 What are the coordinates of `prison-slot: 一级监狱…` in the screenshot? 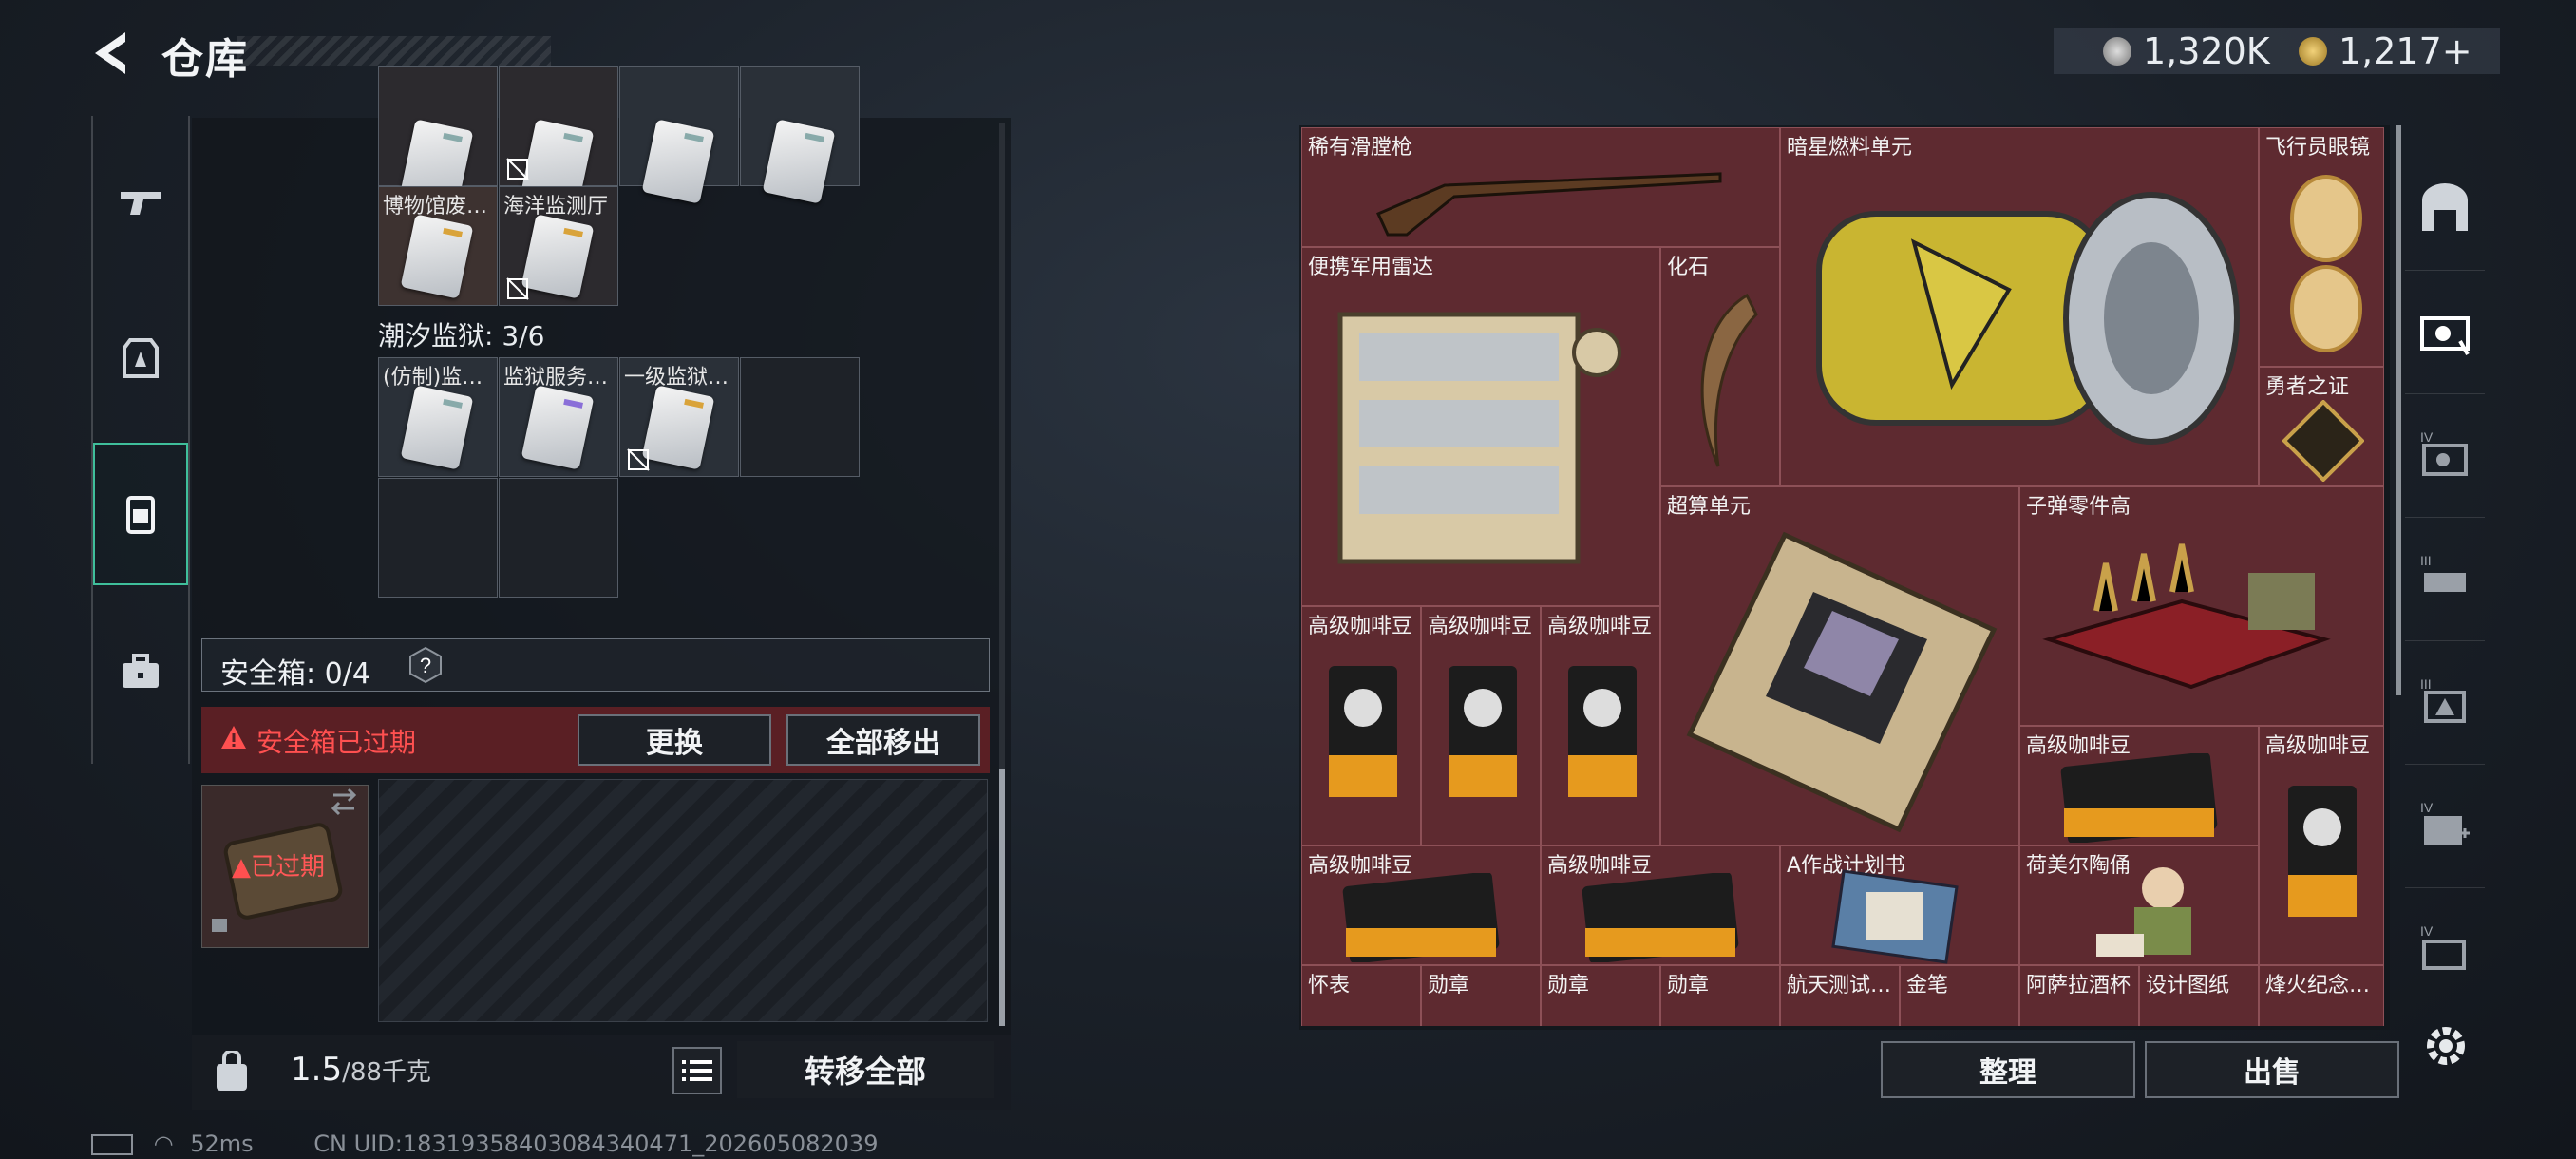 It's located at (679, 417).